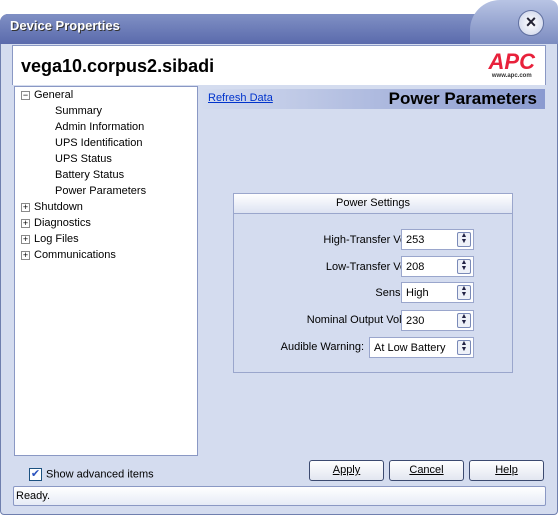 The height and width of the screenshot is (515, 558). Describe the element at coordinates (437, 320) in the screenshot. I see `nominal-output-voltage-select: 230 ▲ ▼` at that location.